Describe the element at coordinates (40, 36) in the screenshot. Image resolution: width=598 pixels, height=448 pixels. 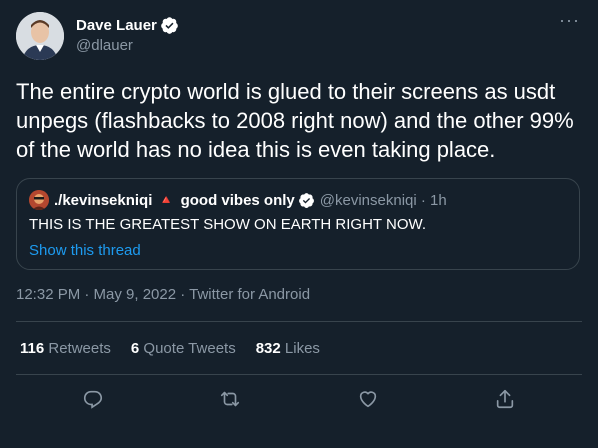
I see `author-avatar` at that location.